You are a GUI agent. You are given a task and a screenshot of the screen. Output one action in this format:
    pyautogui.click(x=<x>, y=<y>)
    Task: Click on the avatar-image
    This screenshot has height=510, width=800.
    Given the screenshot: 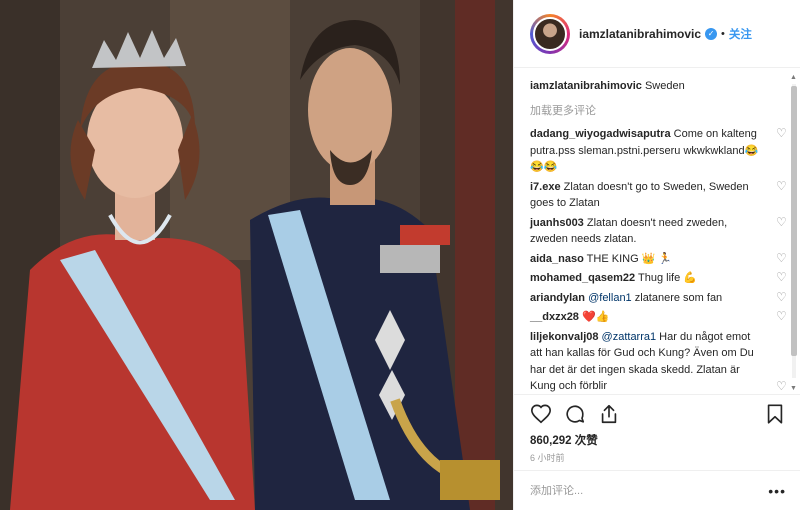 What is the action you would take?
    pyautogui.click(x=550, y=33)
    